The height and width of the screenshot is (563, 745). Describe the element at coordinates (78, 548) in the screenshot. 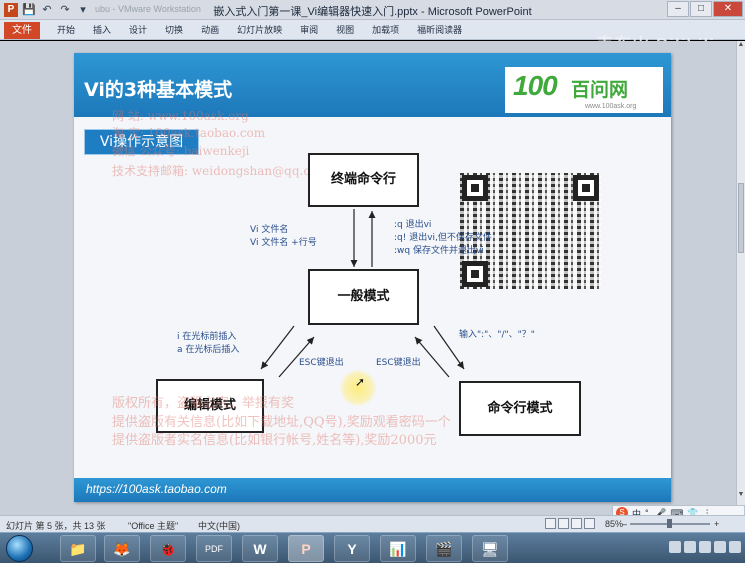

I see `taskbar-explorer: 📁` at that location.